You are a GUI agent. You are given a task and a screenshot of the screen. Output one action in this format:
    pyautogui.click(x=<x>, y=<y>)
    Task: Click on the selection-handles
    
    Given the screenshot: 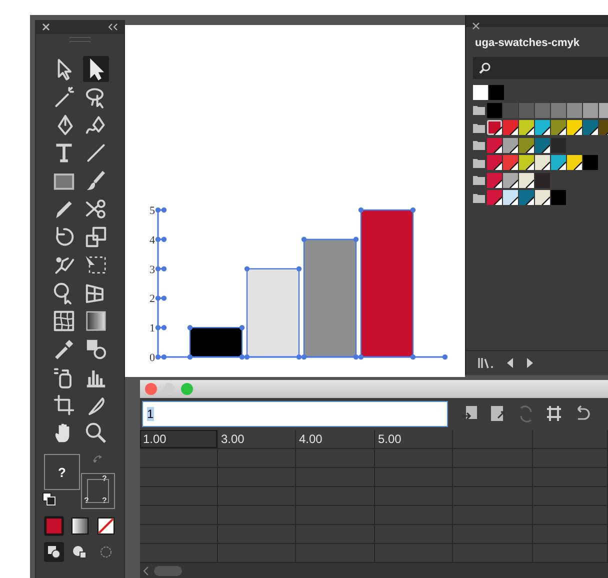 What is the action you would take?
    pyautogui.click(x=301, y=283)
    